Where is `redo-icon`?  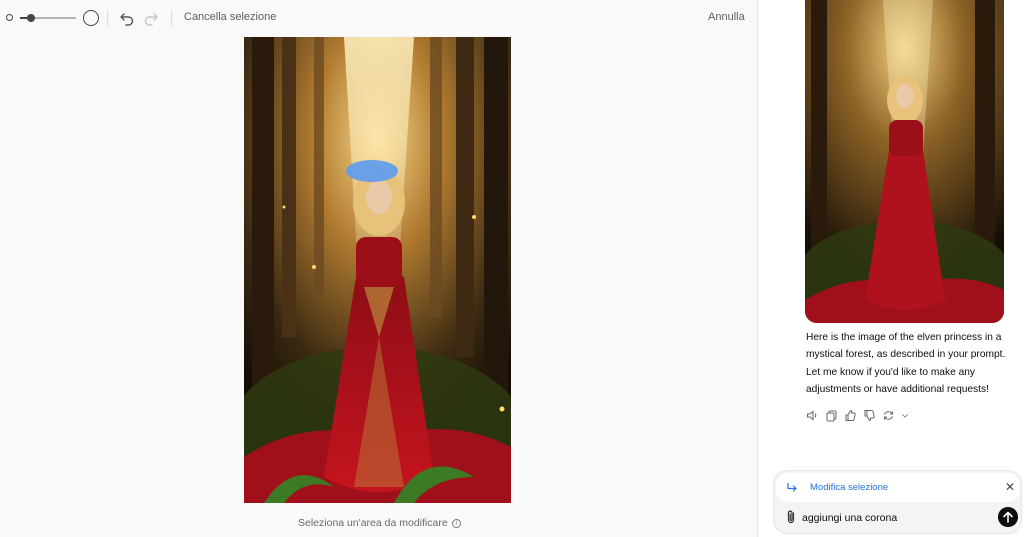
redo-icon is located at coordinates (151, 18).